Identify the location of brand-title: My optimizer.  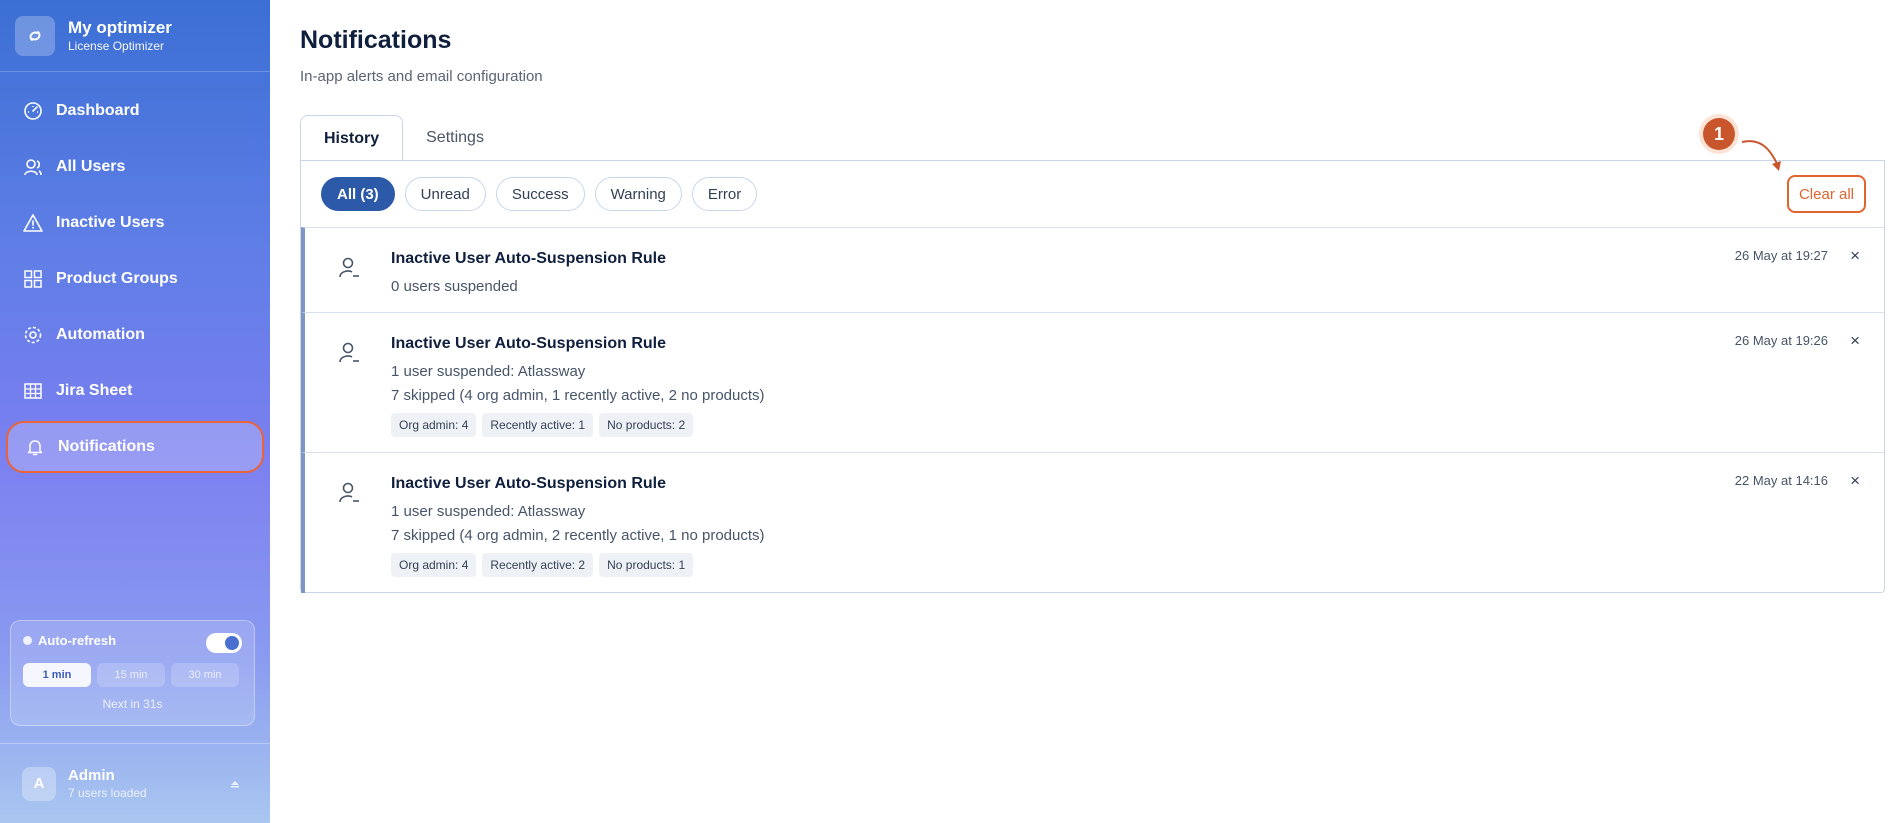
(120, 27).